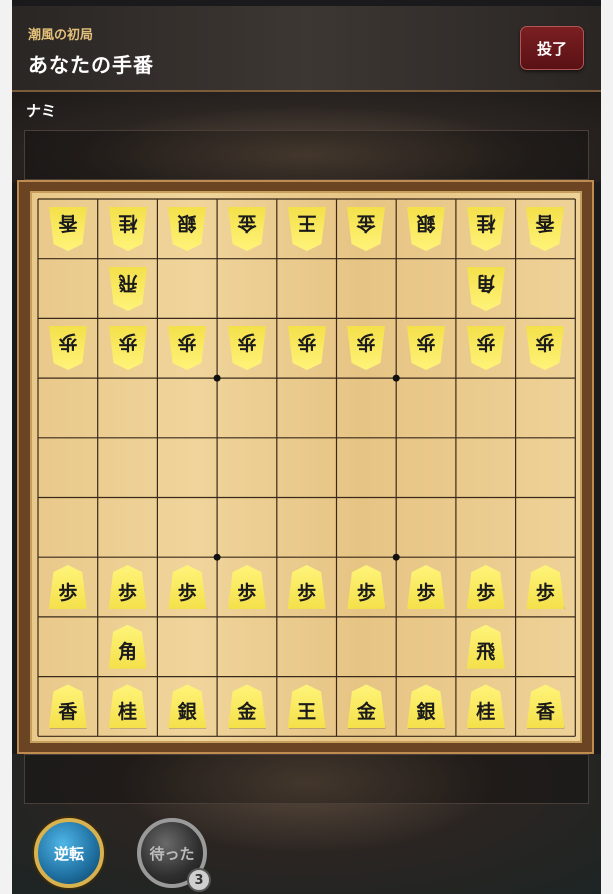  What do you see at coordinates (61, 35) in the screenshot?
I see `match-subtitle: 潮風の初局` at bounding box center [61, 35].